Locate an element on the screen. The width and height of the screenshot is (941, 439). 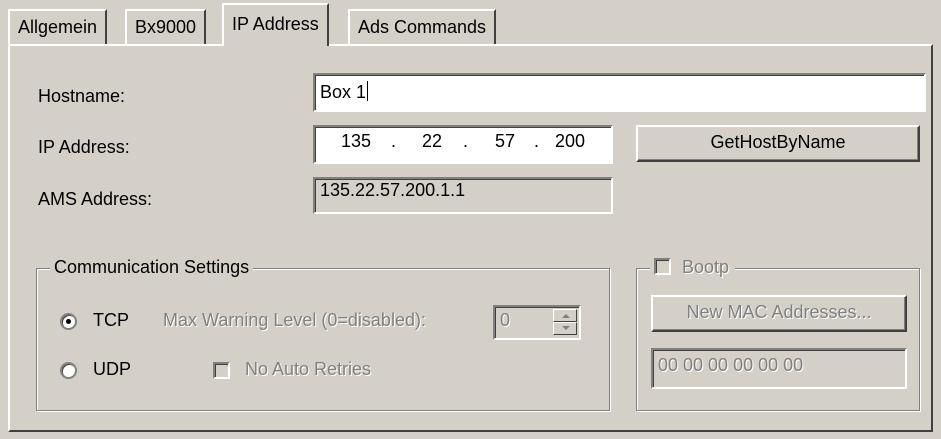
hostname-label: Hostname: is located at coordinates (82, 96).